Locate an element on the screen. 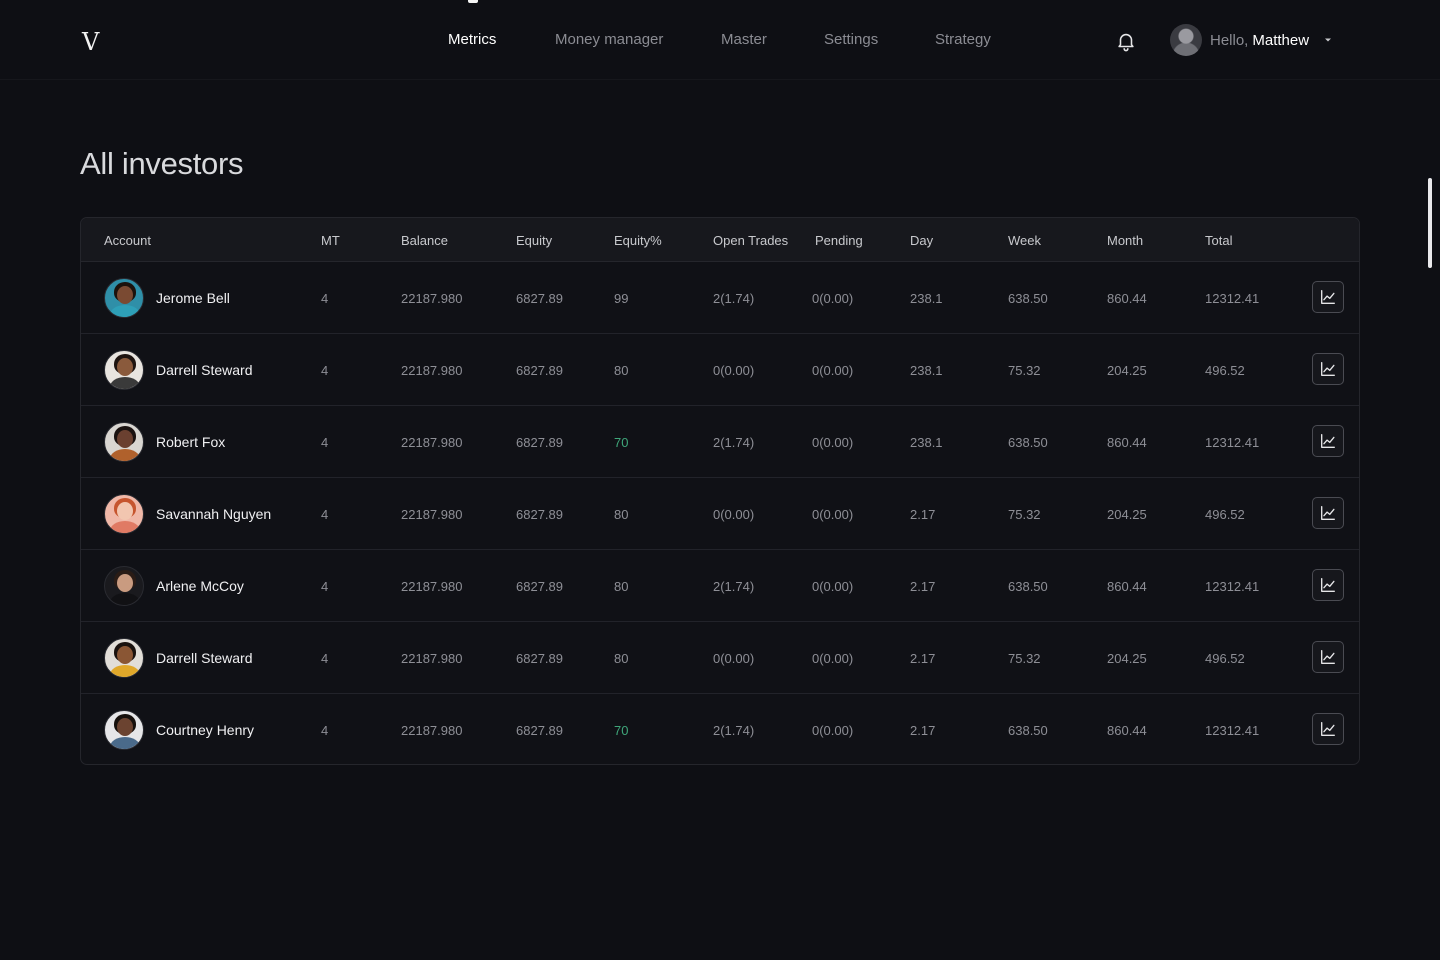  account-cell: Robert Fox is located at coordinates (164, 442).